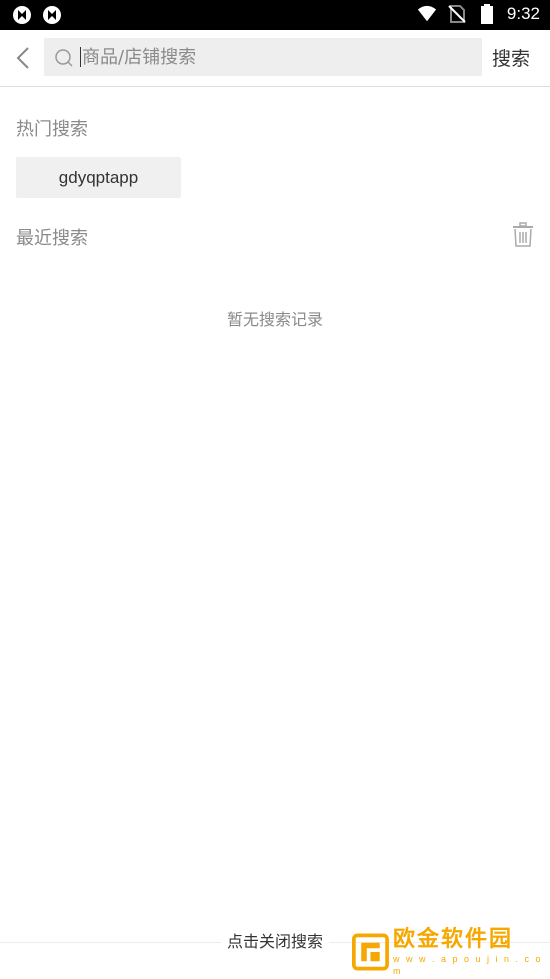 The height and width of the screenshot is (979, 550). I want to click on status-bar: 9:32, so click(275, 15).